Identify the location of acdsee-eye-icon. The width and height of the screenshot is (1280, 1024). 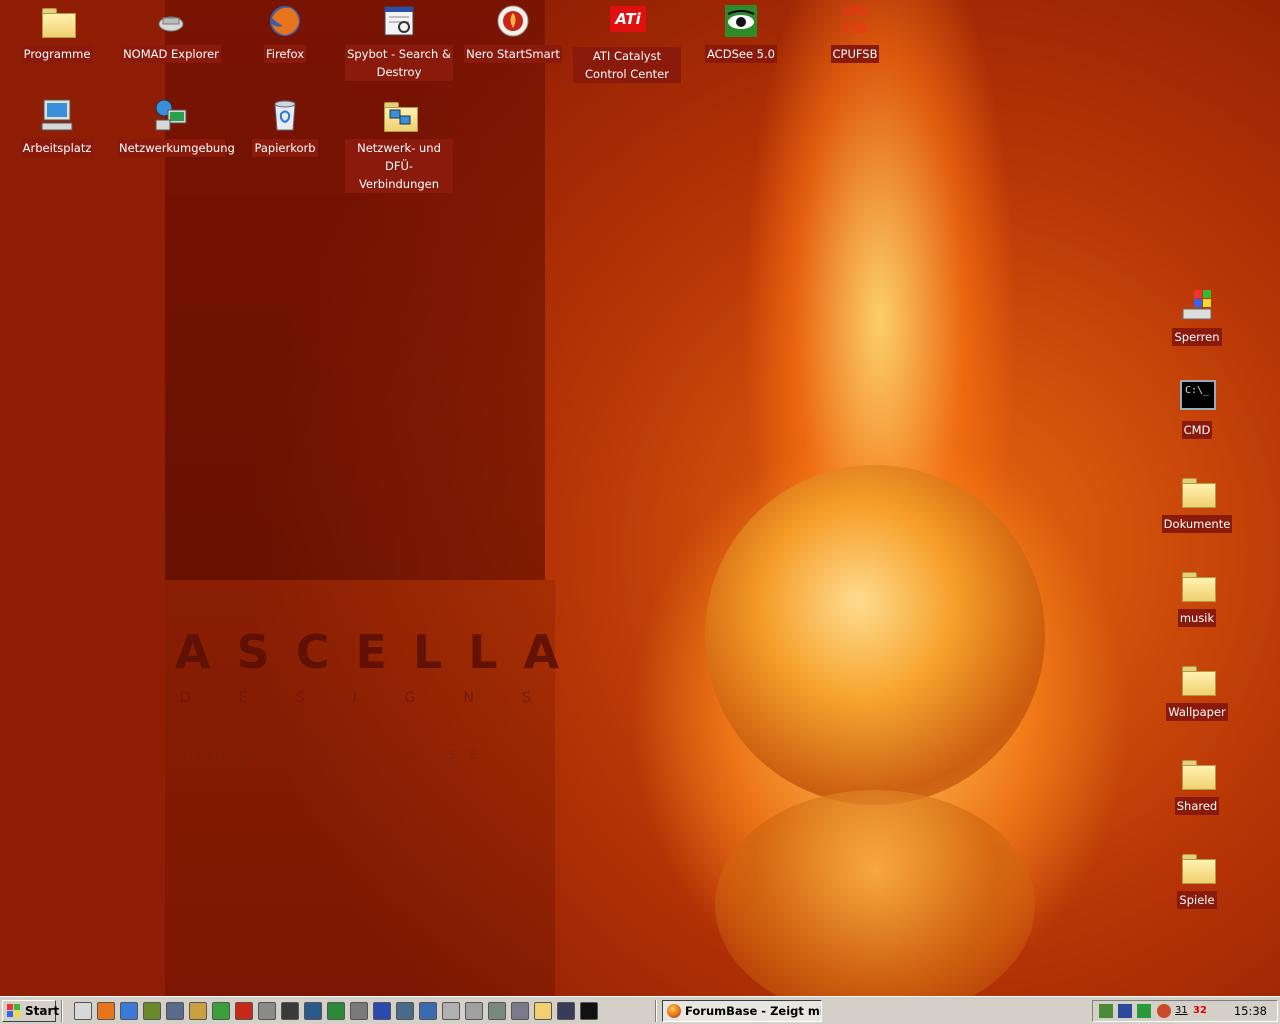
(741, 21).